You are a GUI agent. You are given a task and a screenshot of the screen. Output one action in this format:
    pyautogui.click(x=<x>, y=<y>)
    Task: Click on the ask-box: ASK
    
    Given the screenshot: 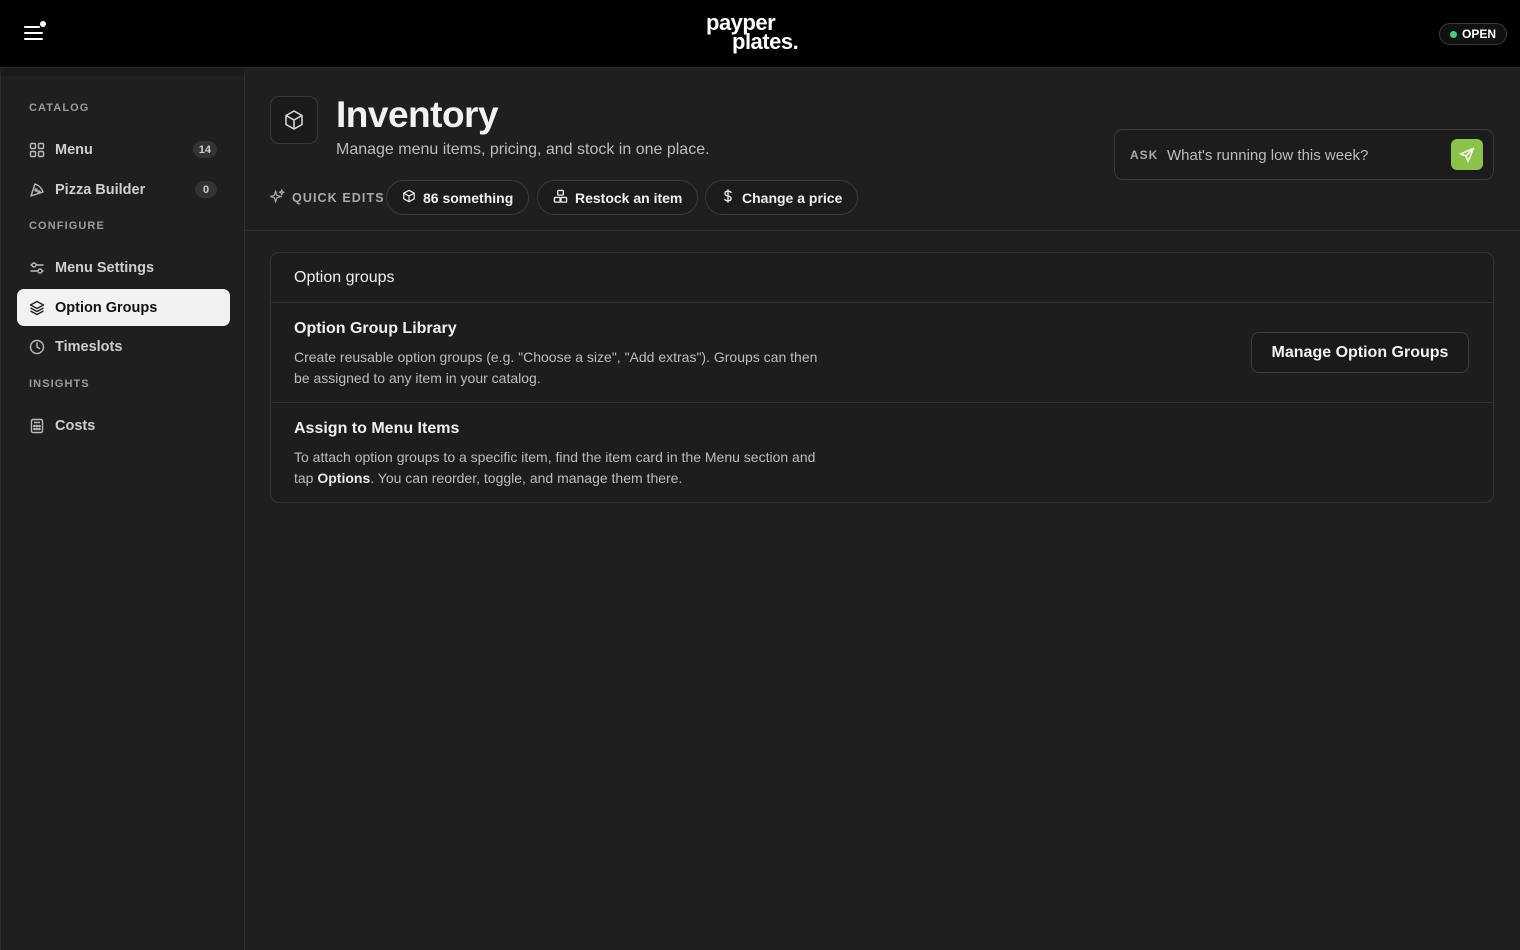 What is the action you would take?
    pyautogui.click(x=1304, y=154)
    